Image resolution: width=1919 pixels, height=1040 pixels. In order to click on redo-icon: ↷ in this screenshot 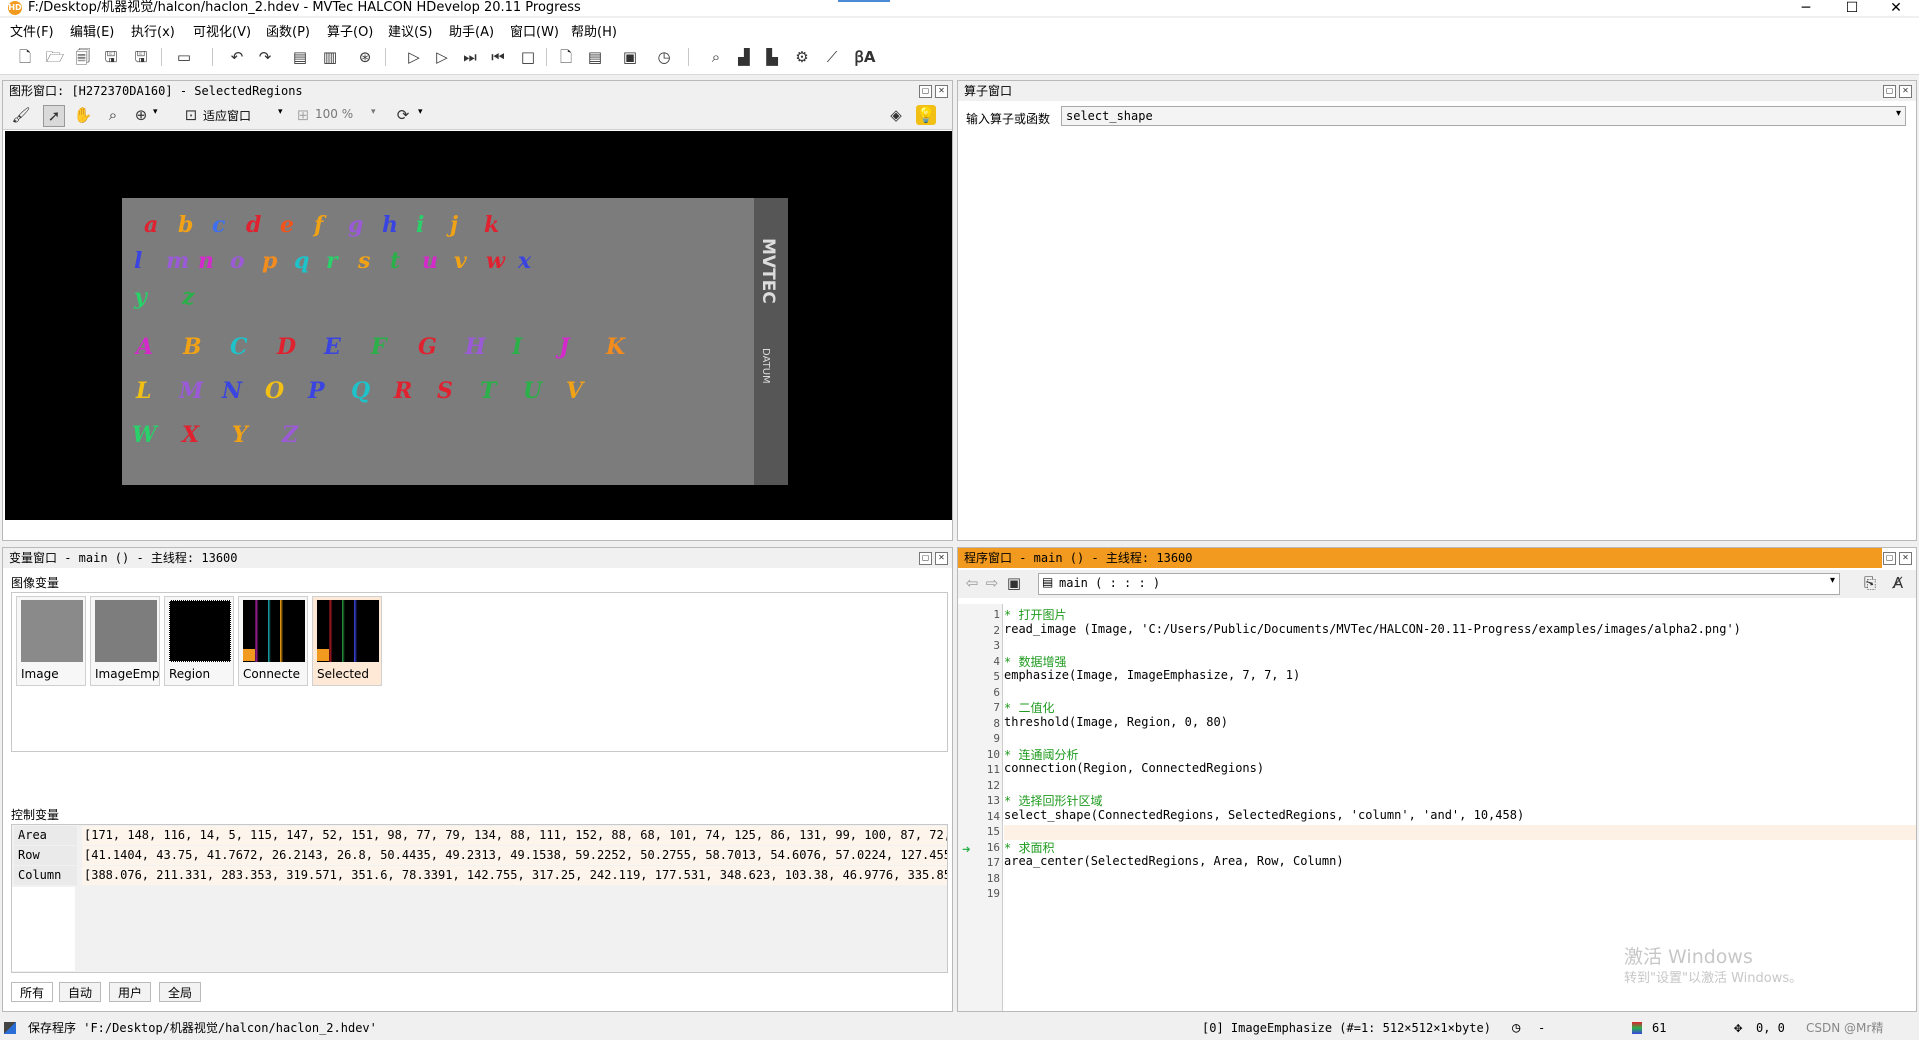, I will do `click(265, 57)`.